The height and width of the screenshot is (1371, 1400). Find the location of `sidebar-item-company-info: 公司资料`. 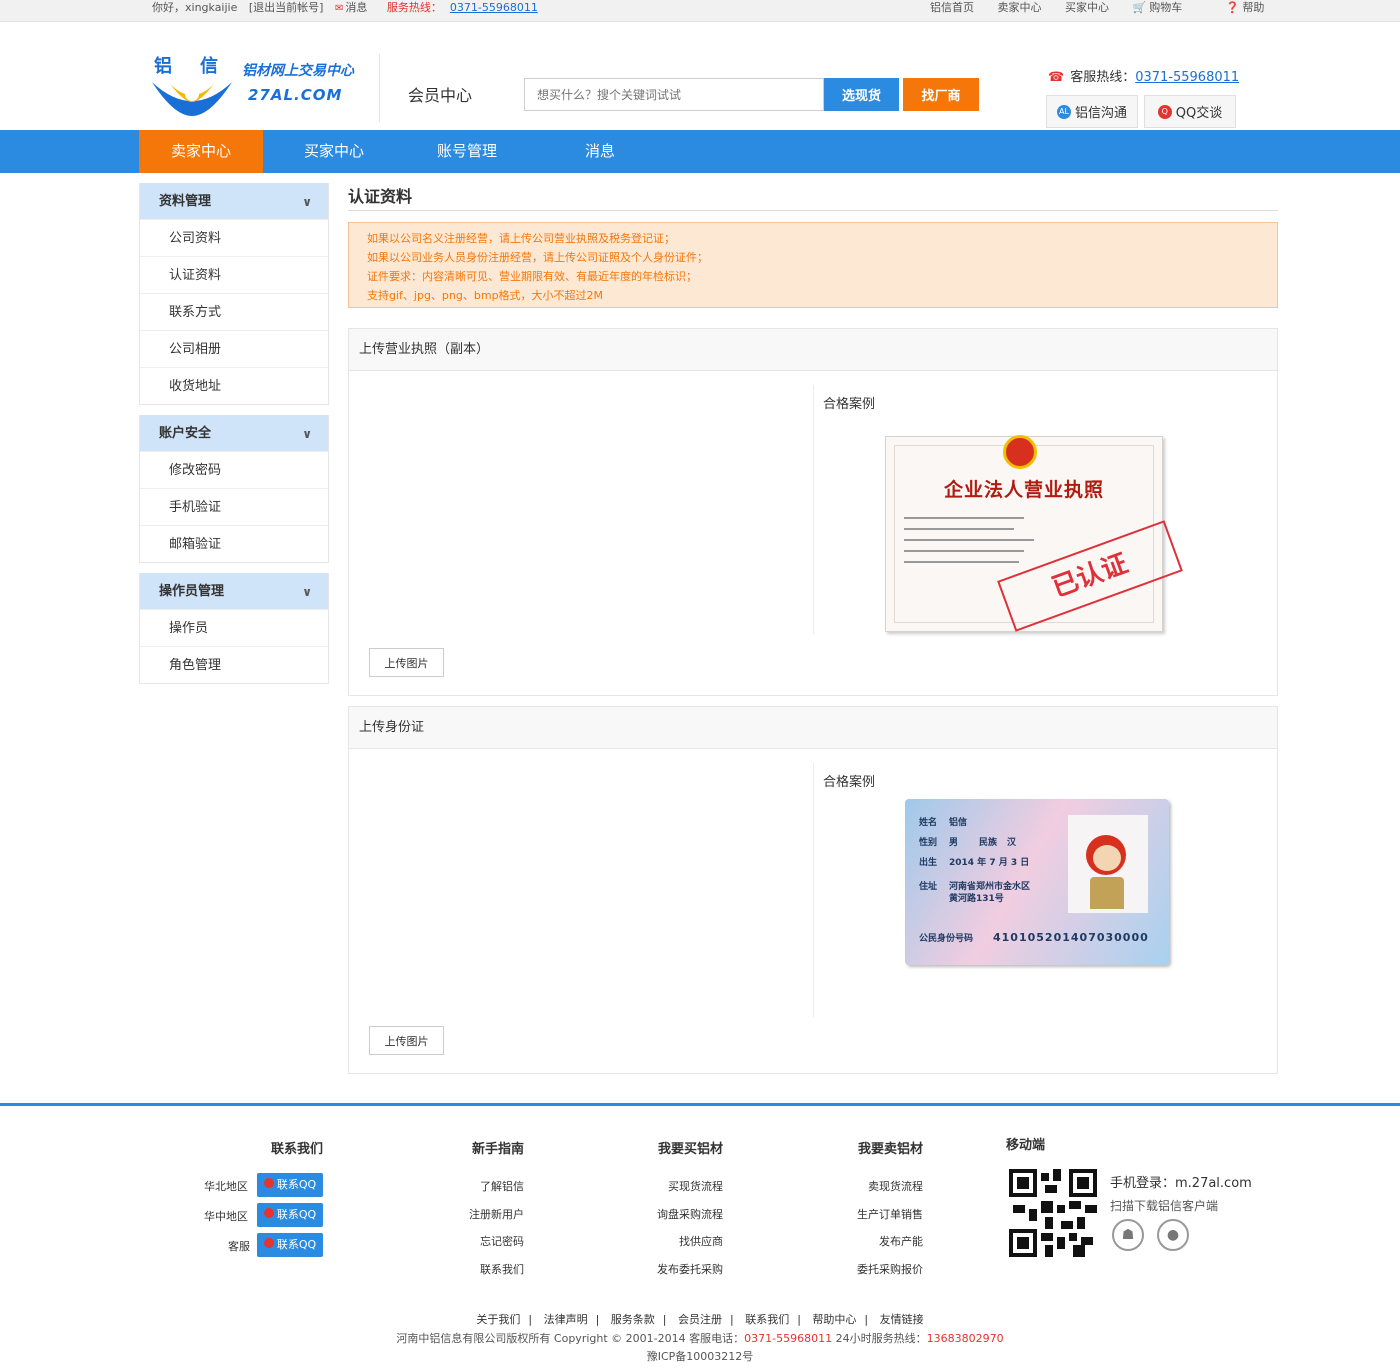

sidebar-item-company-info: 公司资料 is located at coordinates (234, 237).